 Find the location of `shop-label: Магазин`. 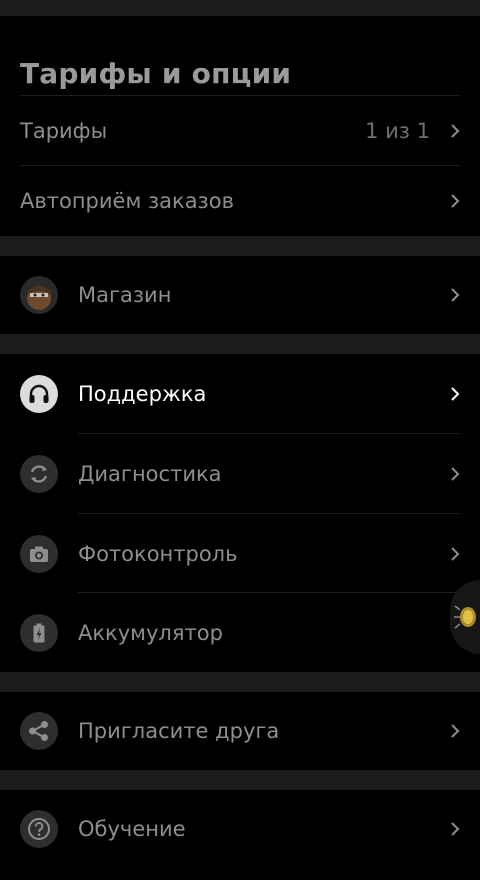

shop-label: Магазин is located at coordinates (125, 295).